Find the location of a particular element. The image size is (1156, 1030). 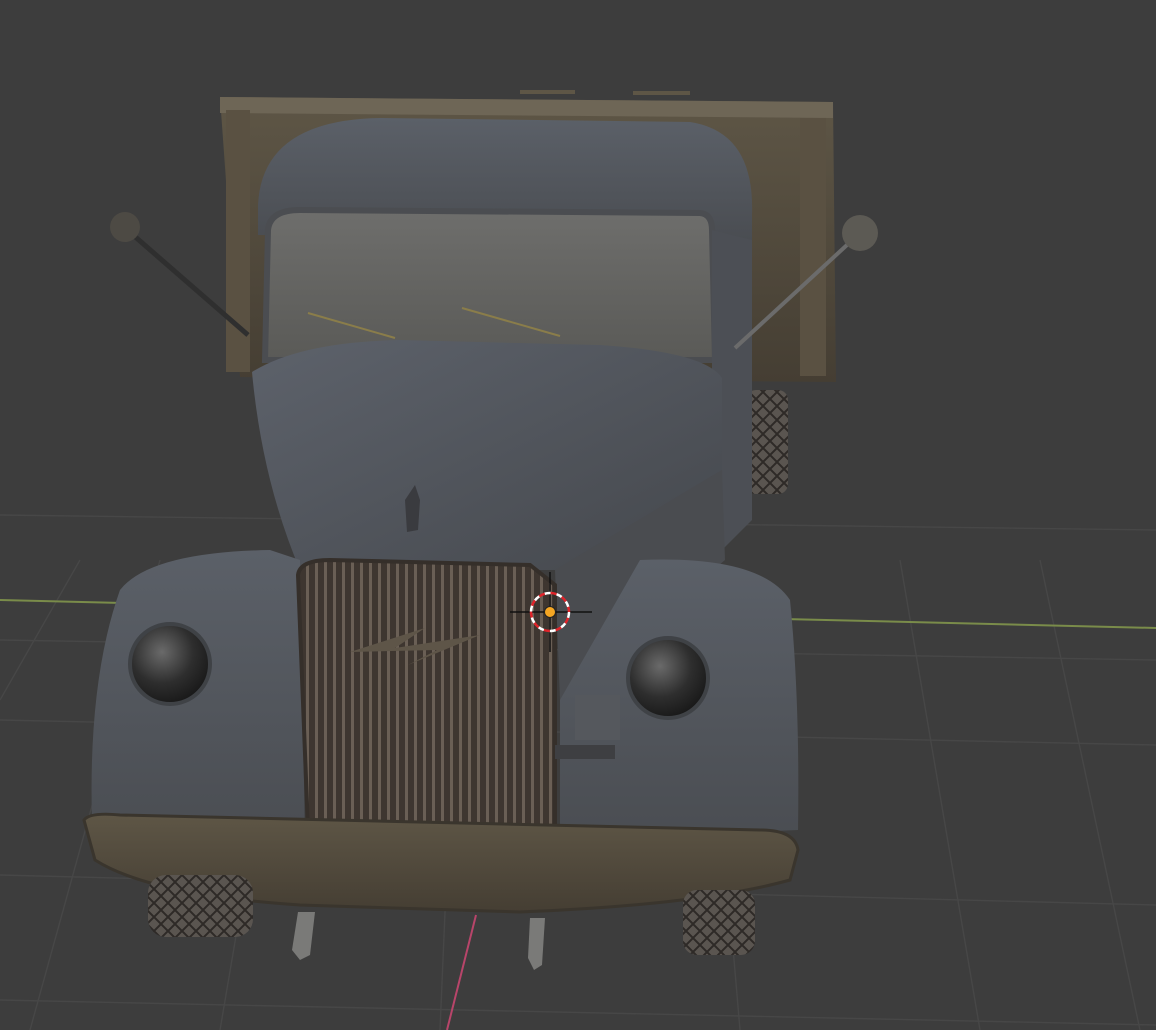

windshield is located at coordinates (490, 284).